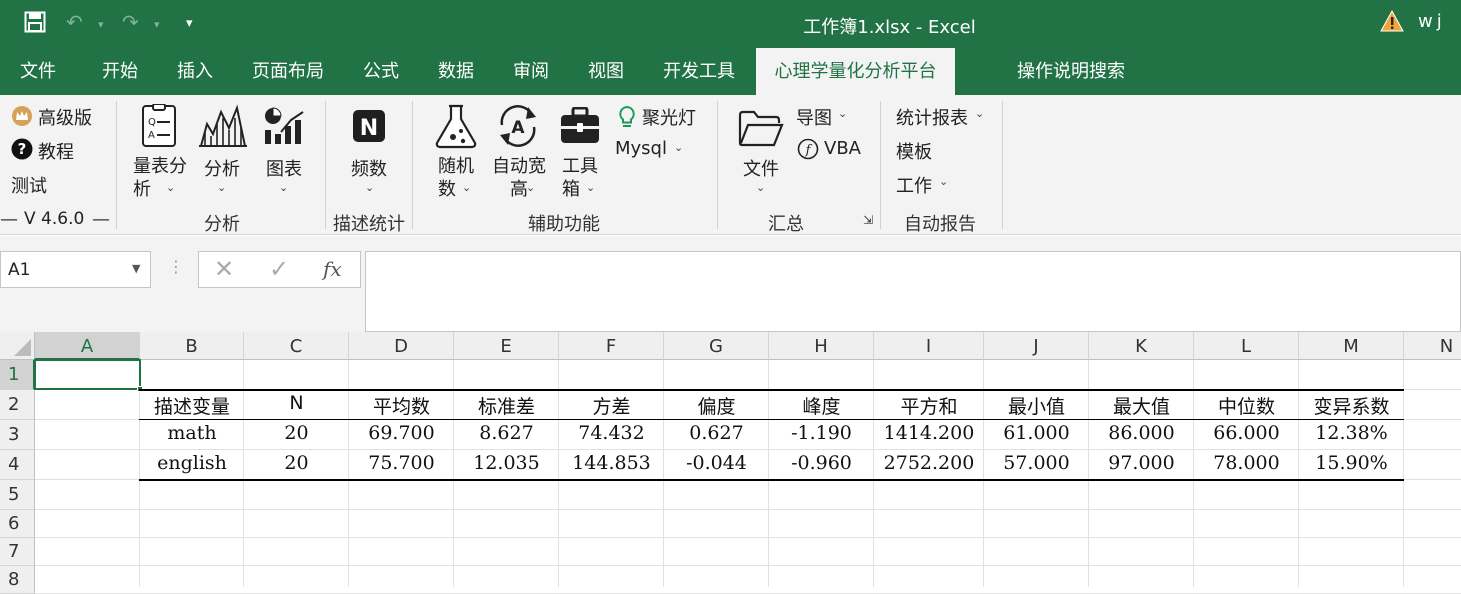  Describe the element at coordinates (913, 291) in the screenshot. I see `formula-input` at that location.